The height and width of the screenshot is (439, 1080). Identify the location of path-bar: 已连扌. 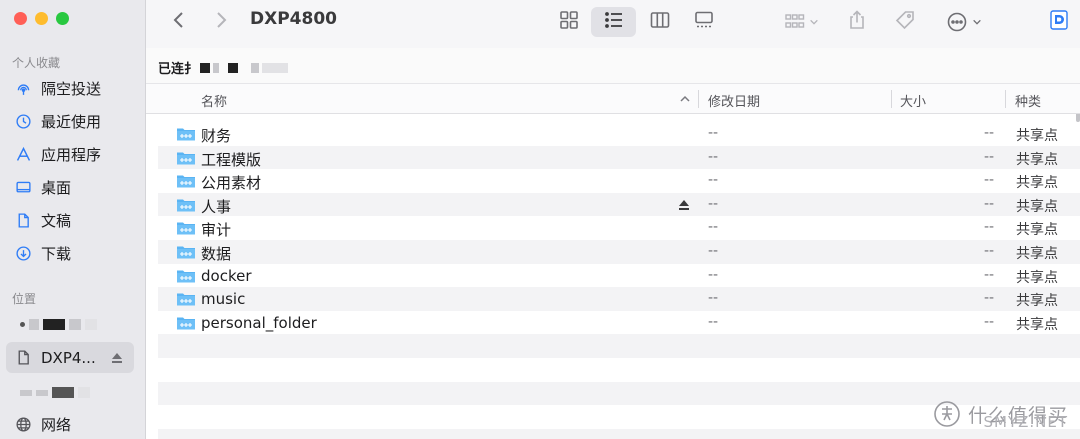
(613, 85).